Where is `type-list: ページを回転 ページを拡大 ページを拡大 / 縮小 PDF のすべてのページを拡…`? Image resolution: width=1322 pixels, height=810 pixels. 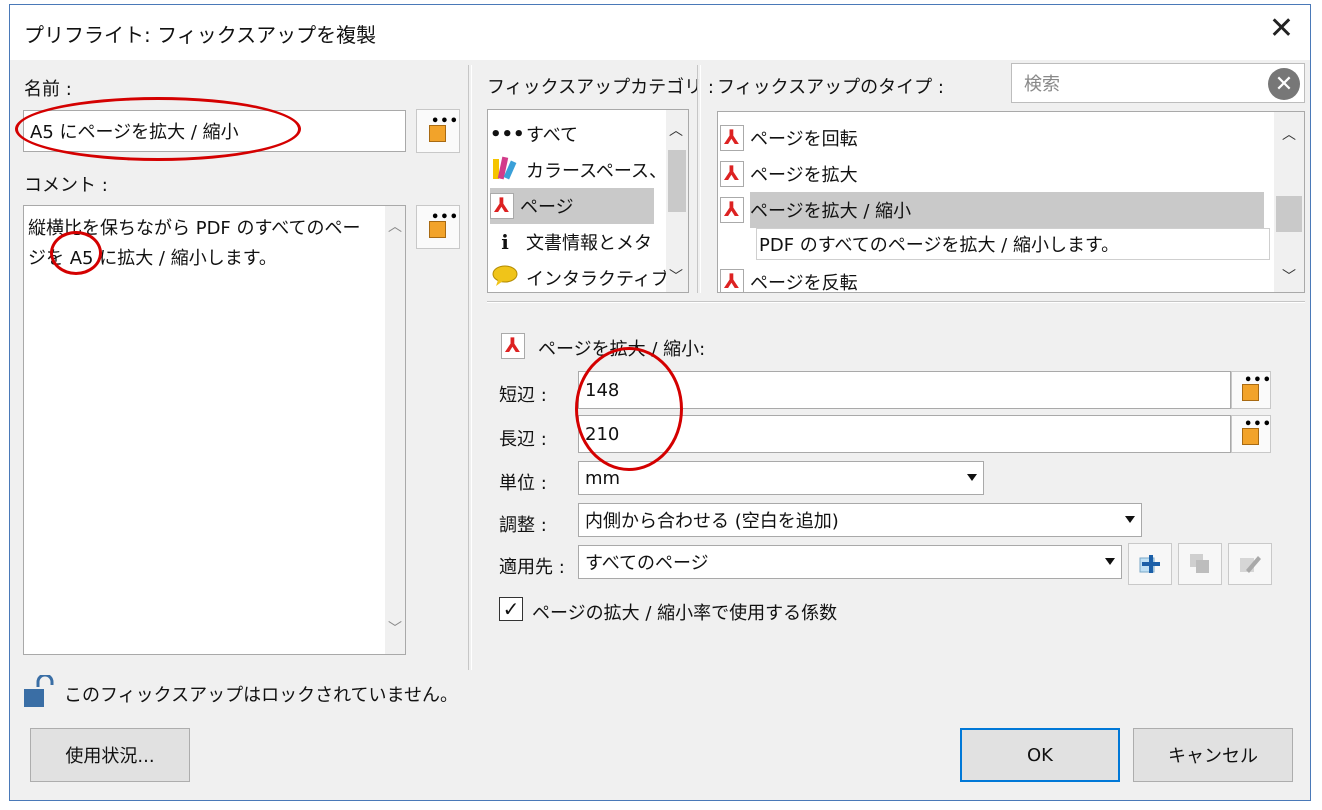 type-list: ページを回転 ページを拡大 ページを拡大 / 縮小 PDF のすべてのページを拡… is located at coordinates (1011, 202).